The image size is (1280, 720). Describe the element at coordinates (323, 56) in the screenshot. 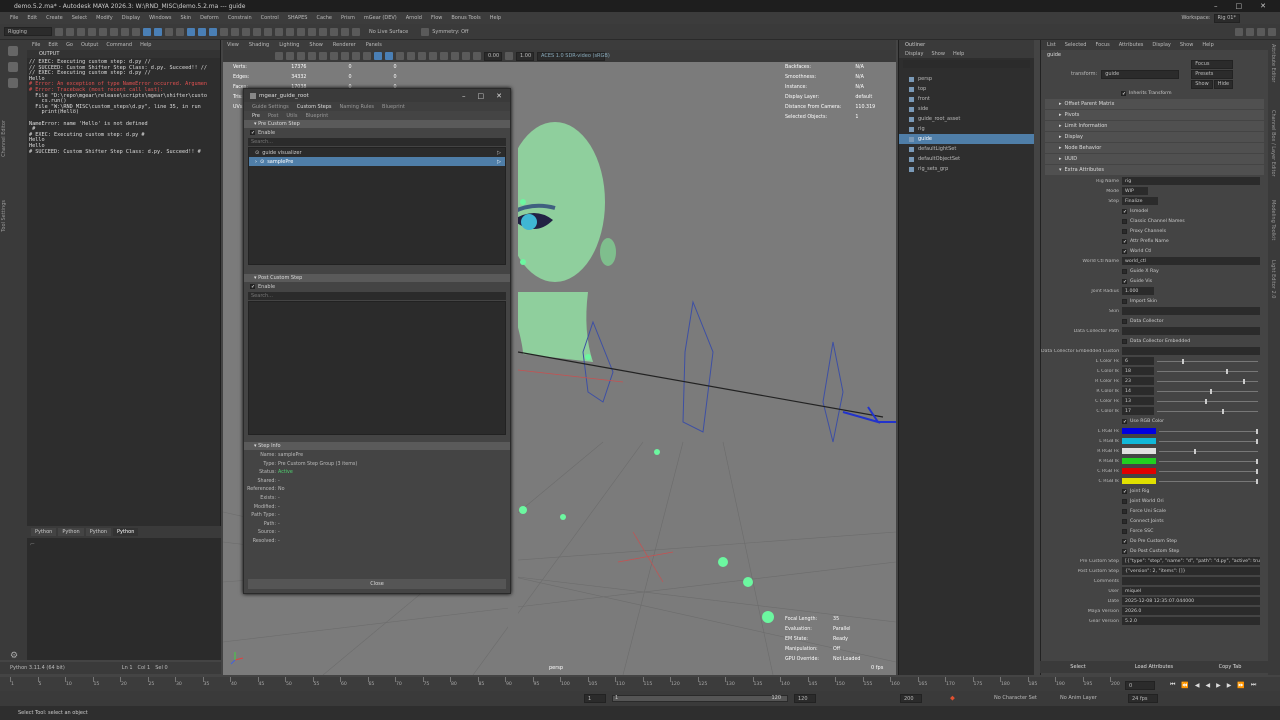

I see `grid-icon` at that location.